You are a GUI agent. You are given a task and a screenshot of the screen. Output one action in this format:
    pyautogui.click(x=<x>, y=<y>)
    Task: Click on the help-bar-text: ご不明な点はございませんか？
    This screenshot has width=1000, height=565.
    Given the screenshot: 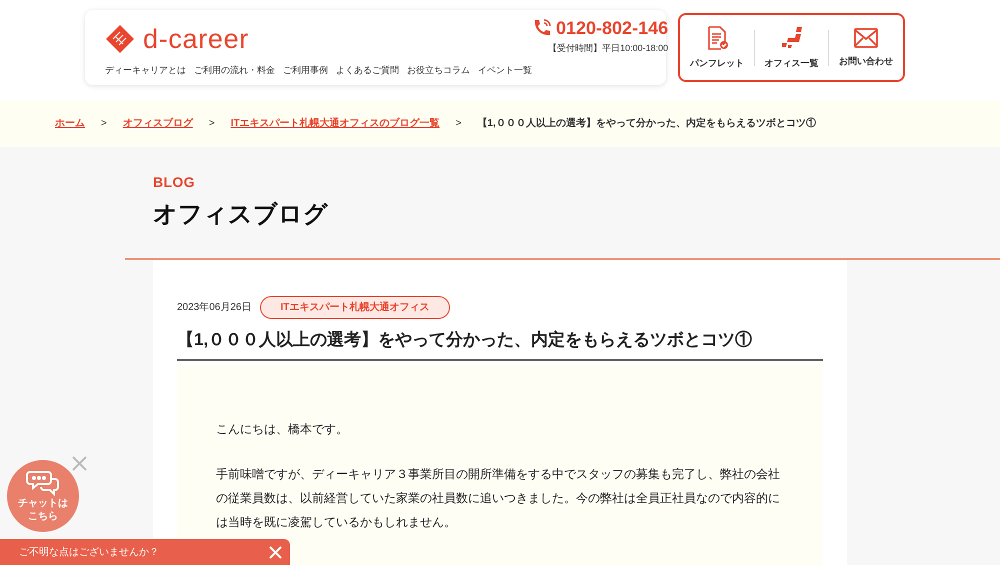 What is the action you would take?
    pyautogui.click(x=89, y=553)
    